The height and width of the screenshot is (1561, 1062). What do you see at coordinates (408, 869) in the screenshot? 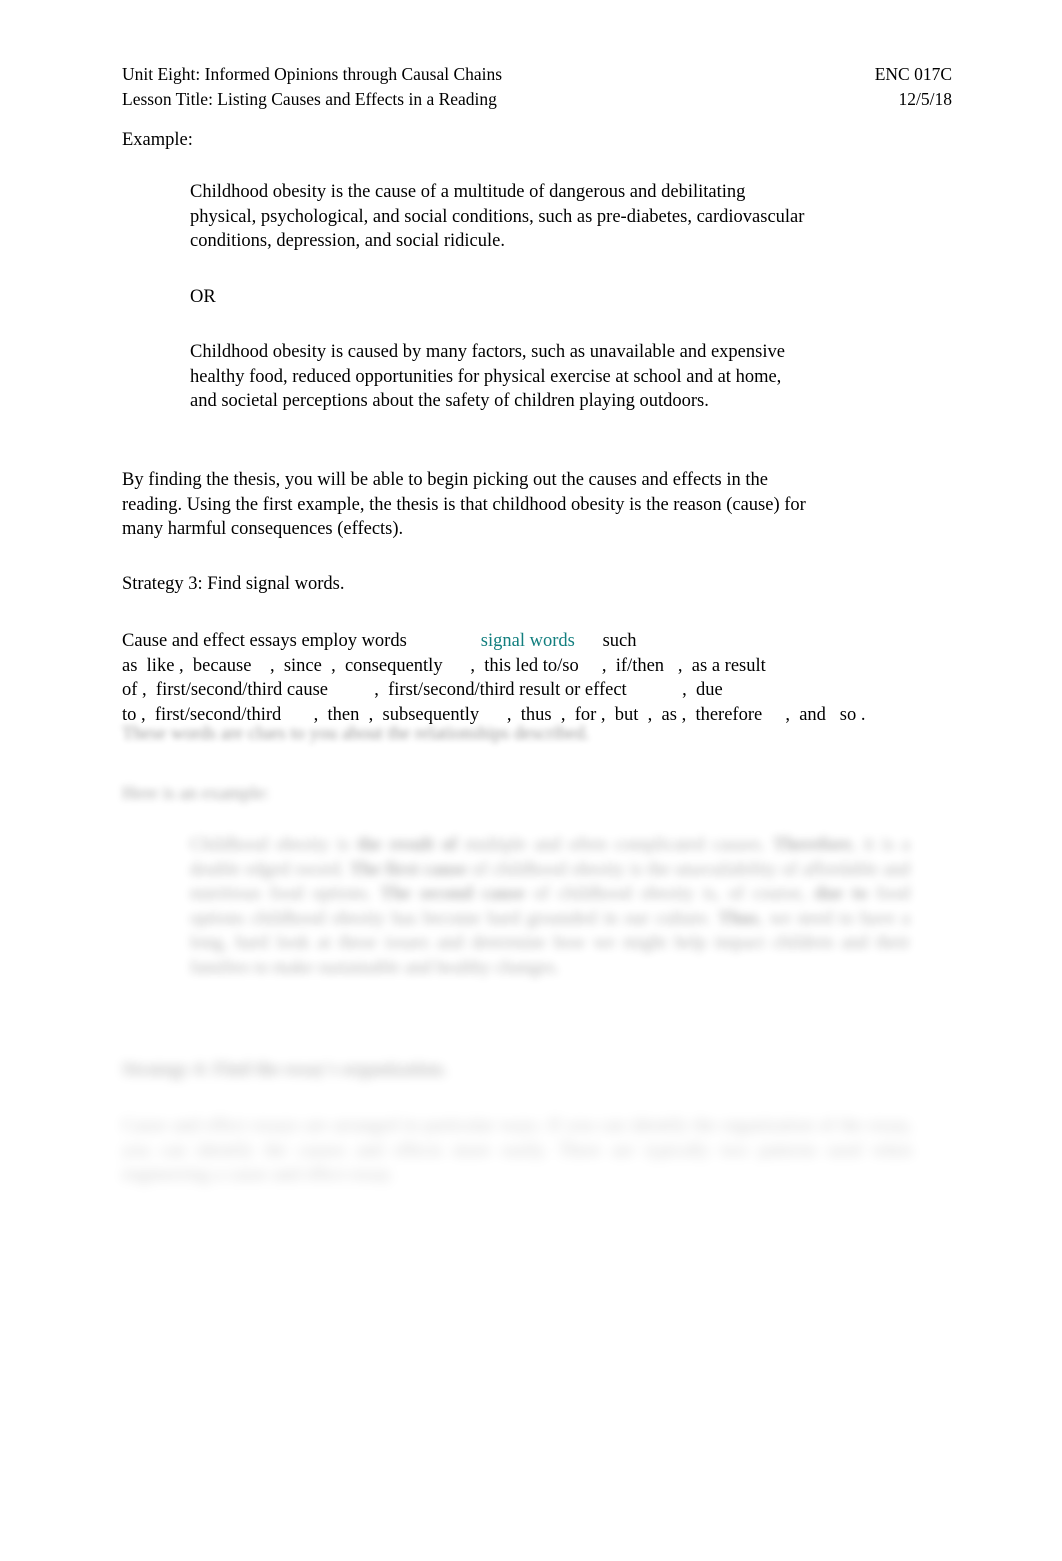
I see `faded-block-bold-c: The first cause` at bounding box center [408, 869].